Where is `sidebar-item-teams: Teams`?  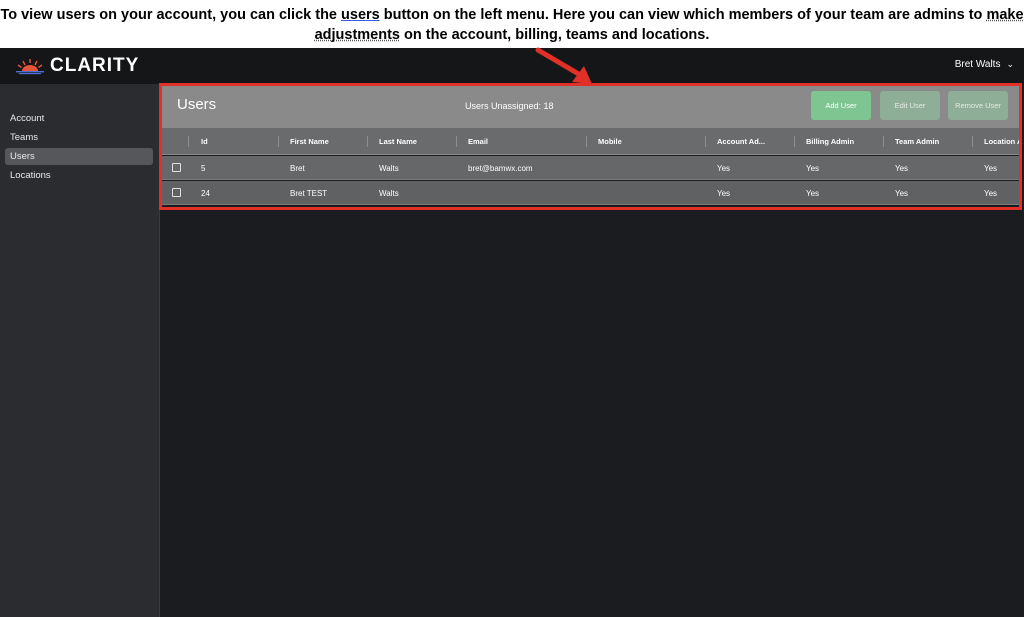 sidebar-item-teams: Teams is located at coordinates (79, 137).